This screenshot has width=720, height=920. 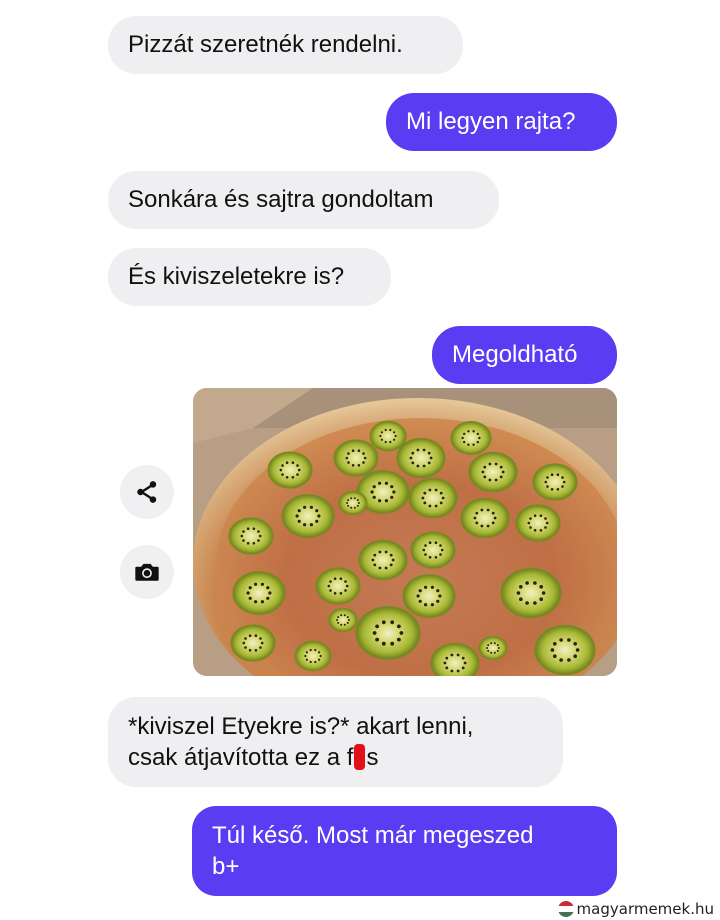 I want to click on watermark: magyarmemek.hu, so click(x=635, y=909).